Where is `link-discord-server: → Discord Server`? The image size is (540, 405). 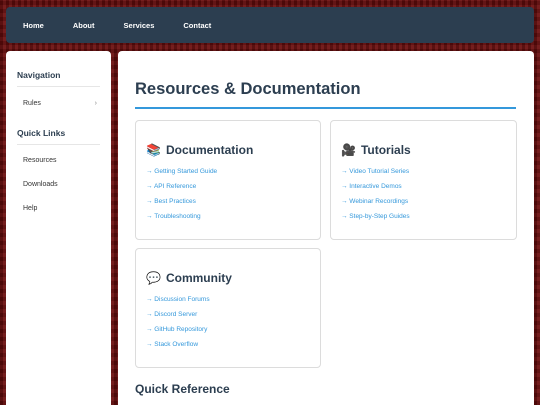 link-discord-server: → Discord Server is located at coordinates (228, 314).